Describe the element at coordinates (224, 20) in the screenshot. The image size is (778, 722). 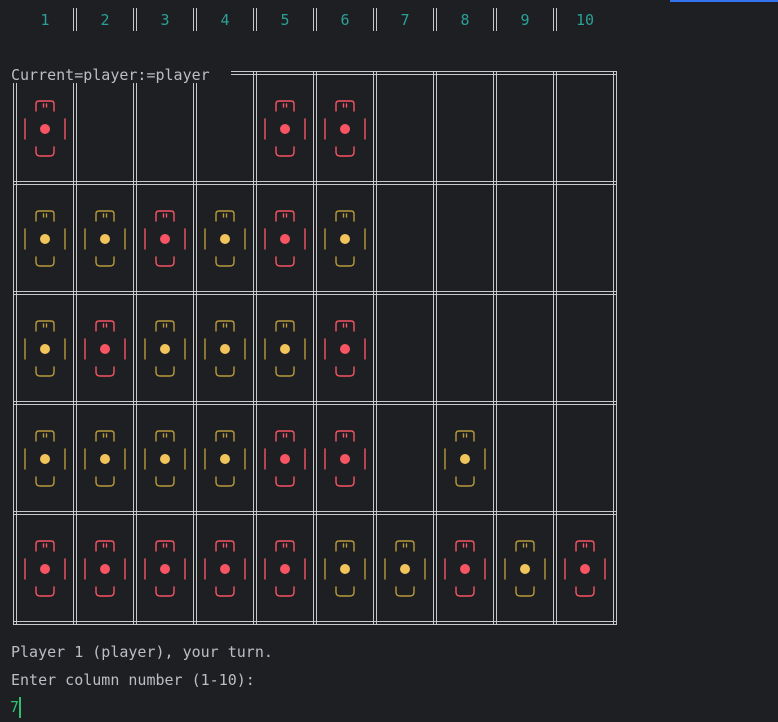
I see `column-number-4: 4` at that location.